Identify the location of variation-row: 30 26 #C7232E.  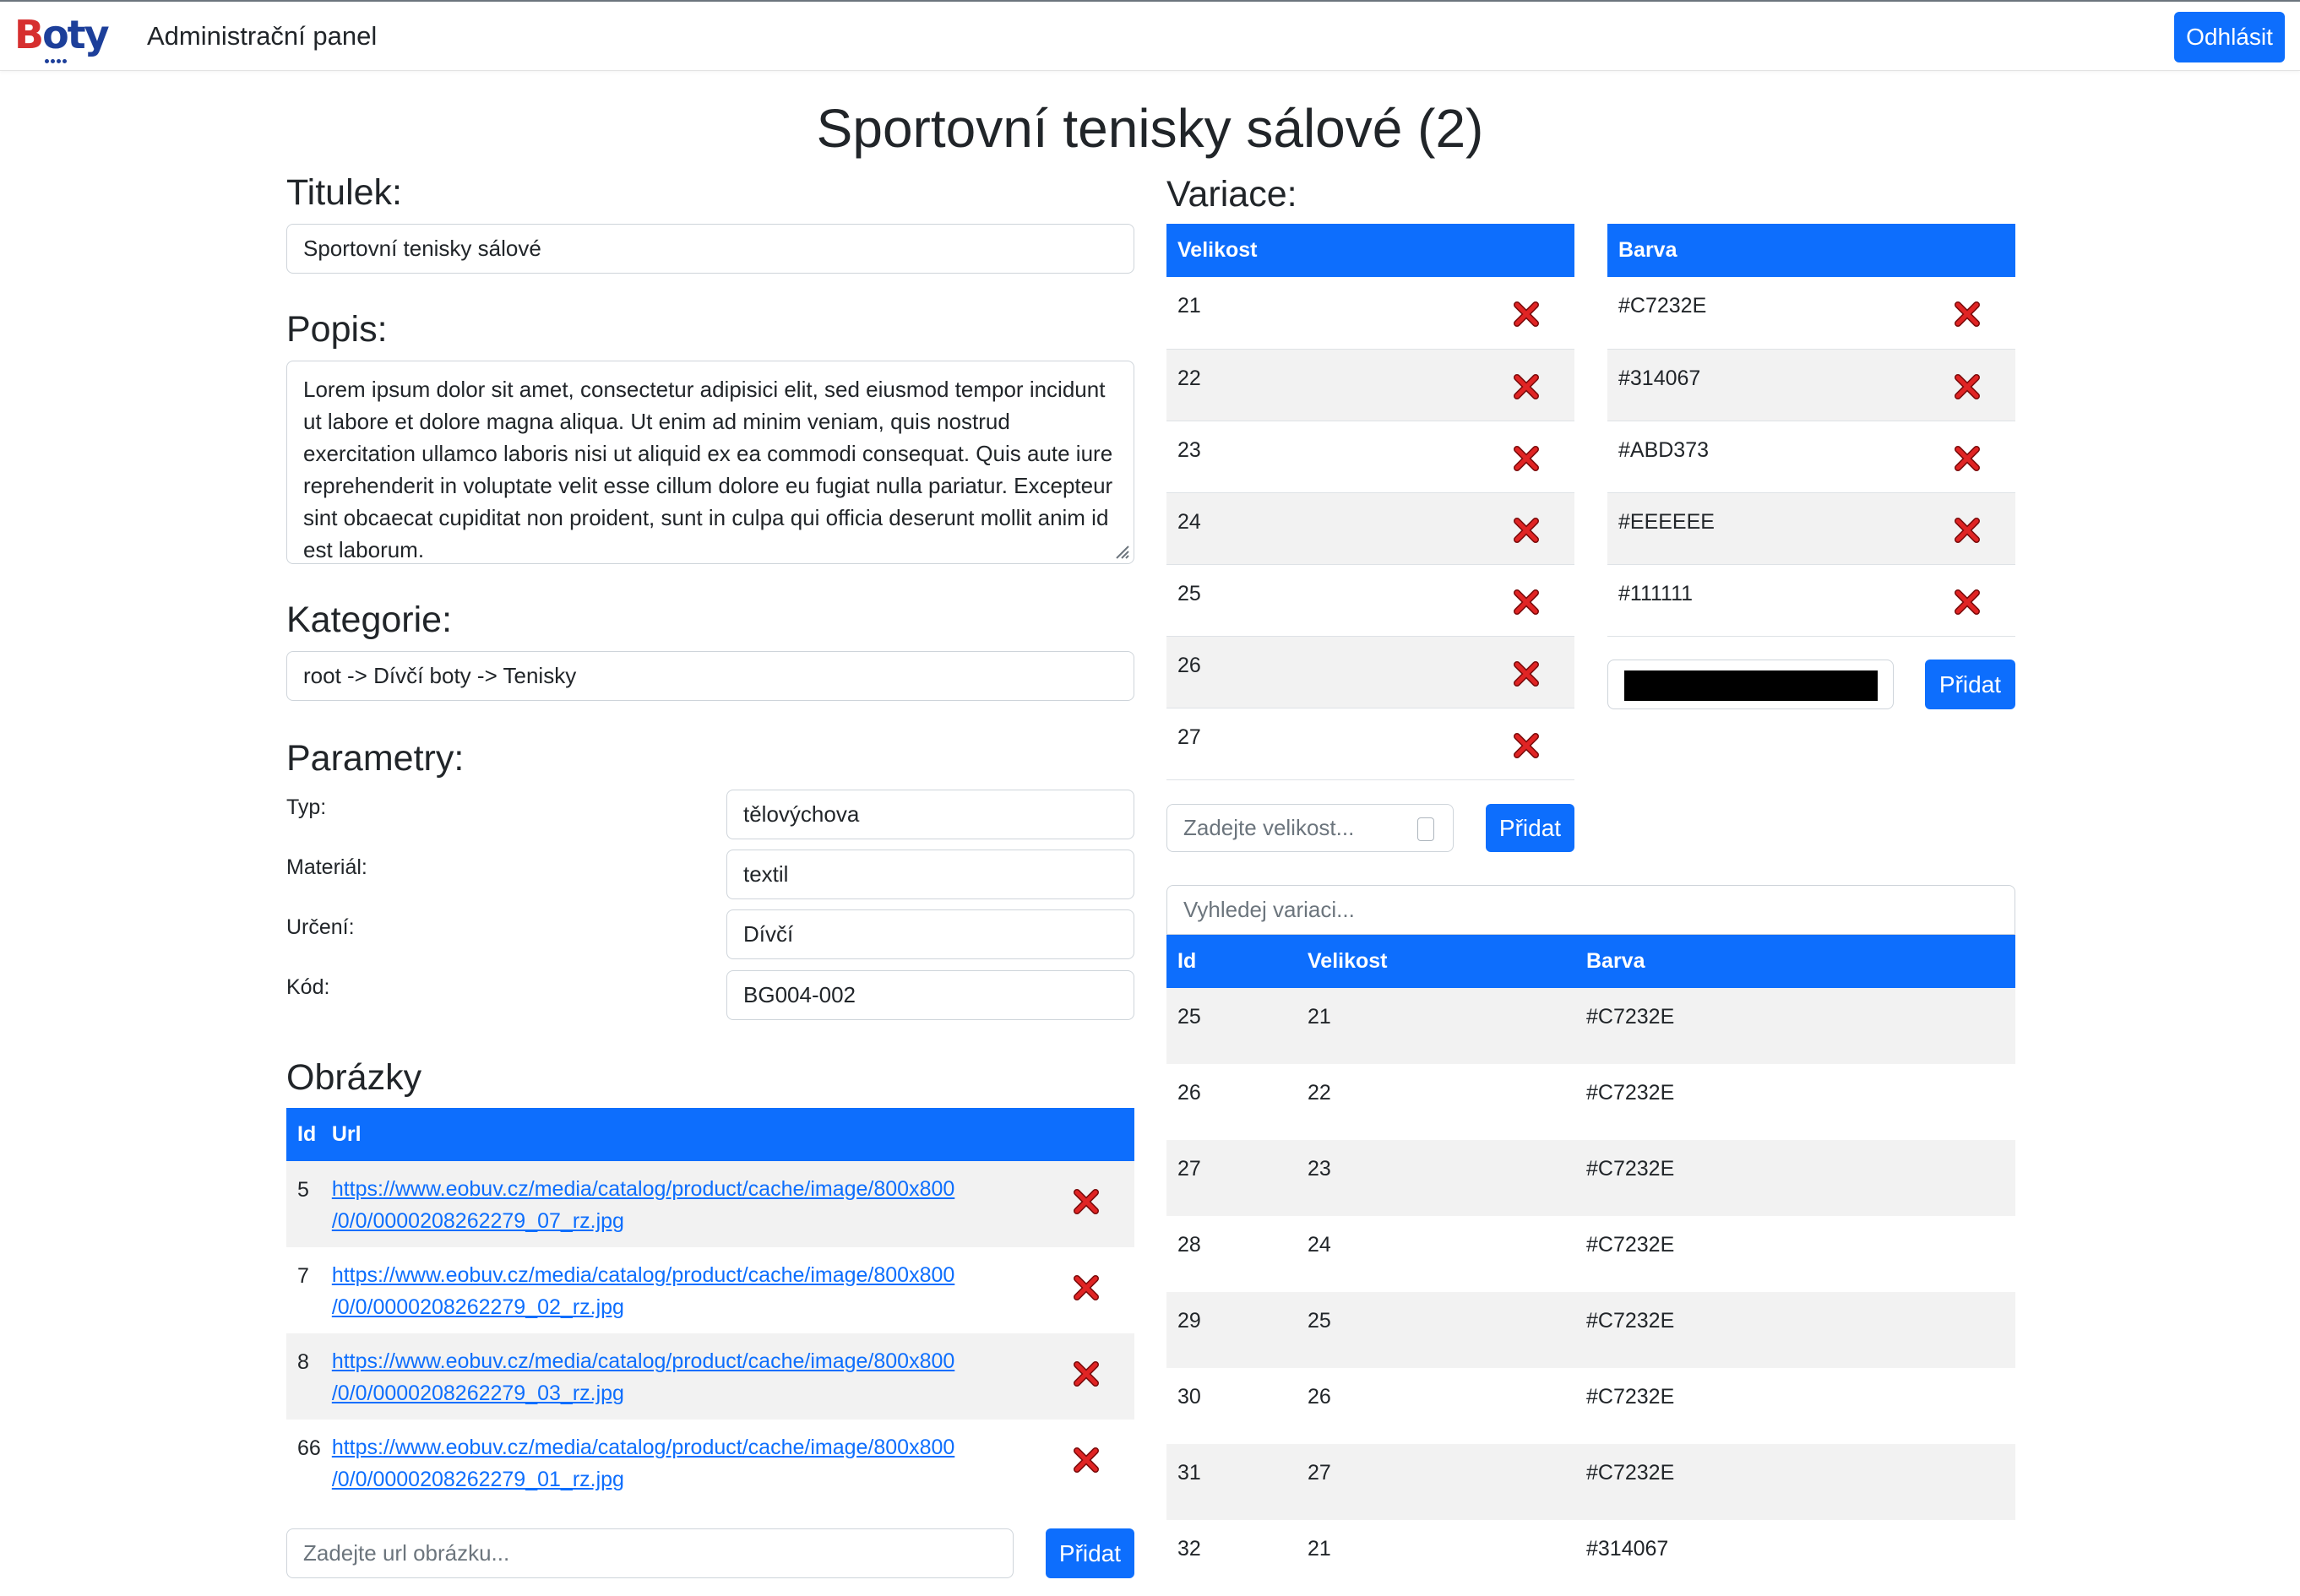
(1590, 1406).